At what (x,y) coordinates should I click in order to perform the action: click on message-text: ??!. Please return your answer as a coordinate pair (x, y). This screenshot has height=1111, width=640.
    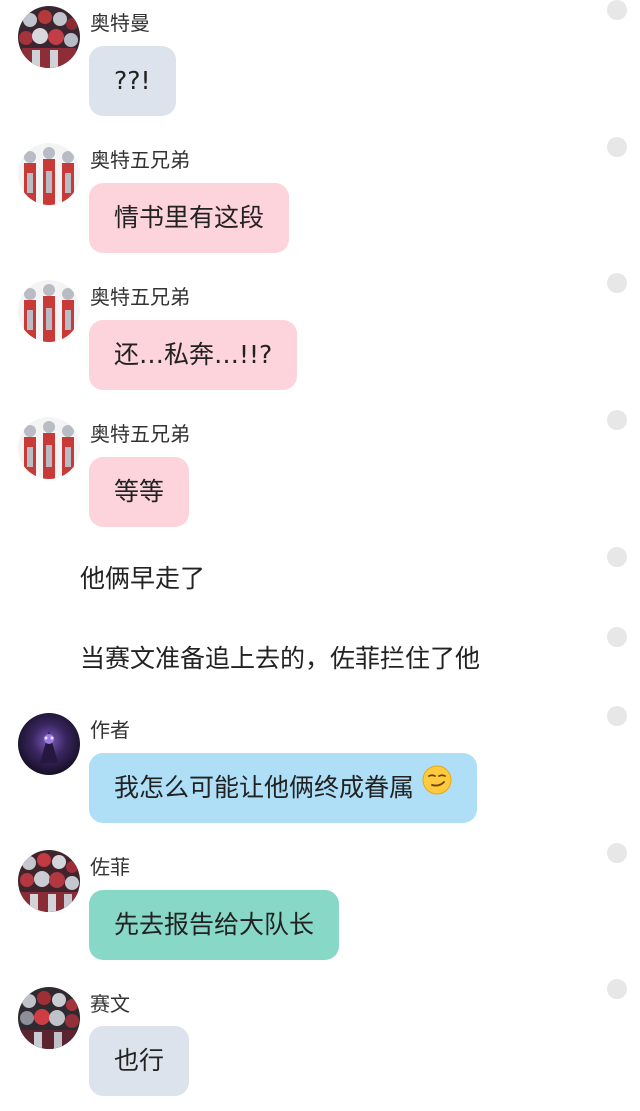
    Looking at the image, I should click on (132, 80).